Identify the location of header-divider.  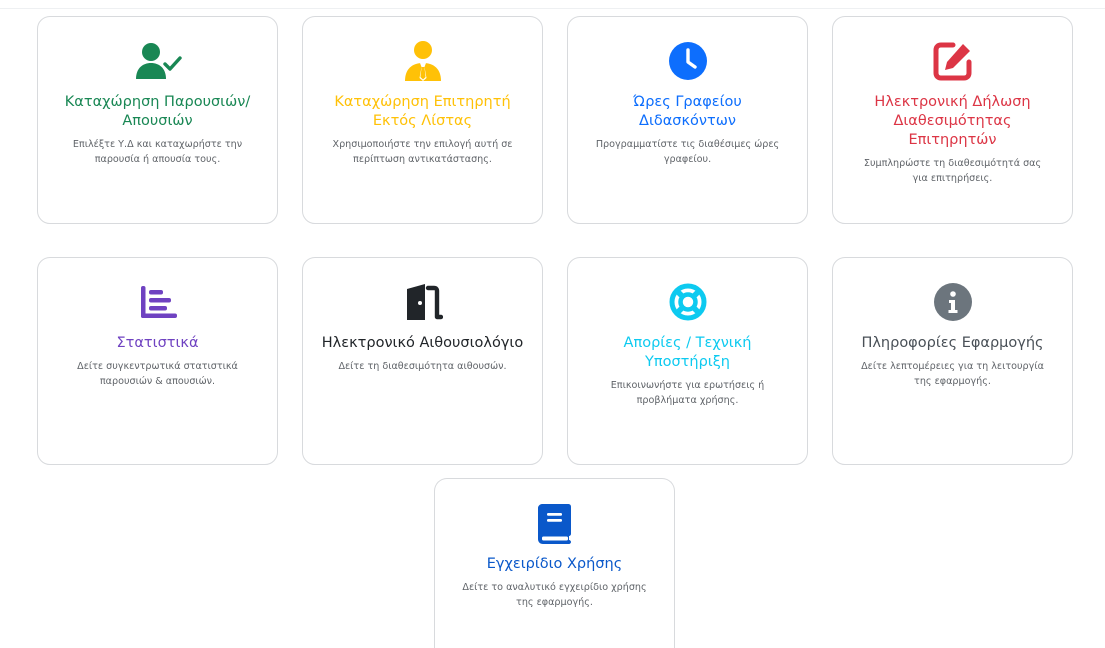
(552, 8).